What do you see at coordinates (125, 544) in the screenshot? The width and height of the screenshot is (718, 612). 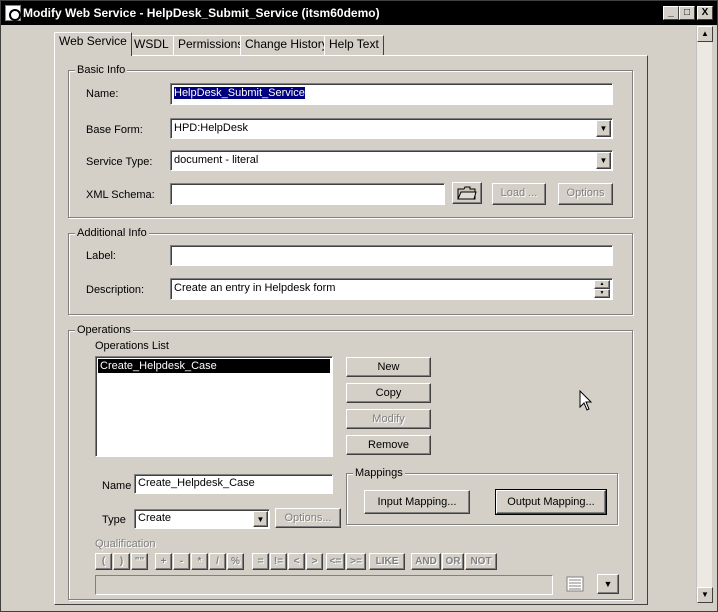 I see `qualification-label: Qualification` at bounding box center [125, 544].